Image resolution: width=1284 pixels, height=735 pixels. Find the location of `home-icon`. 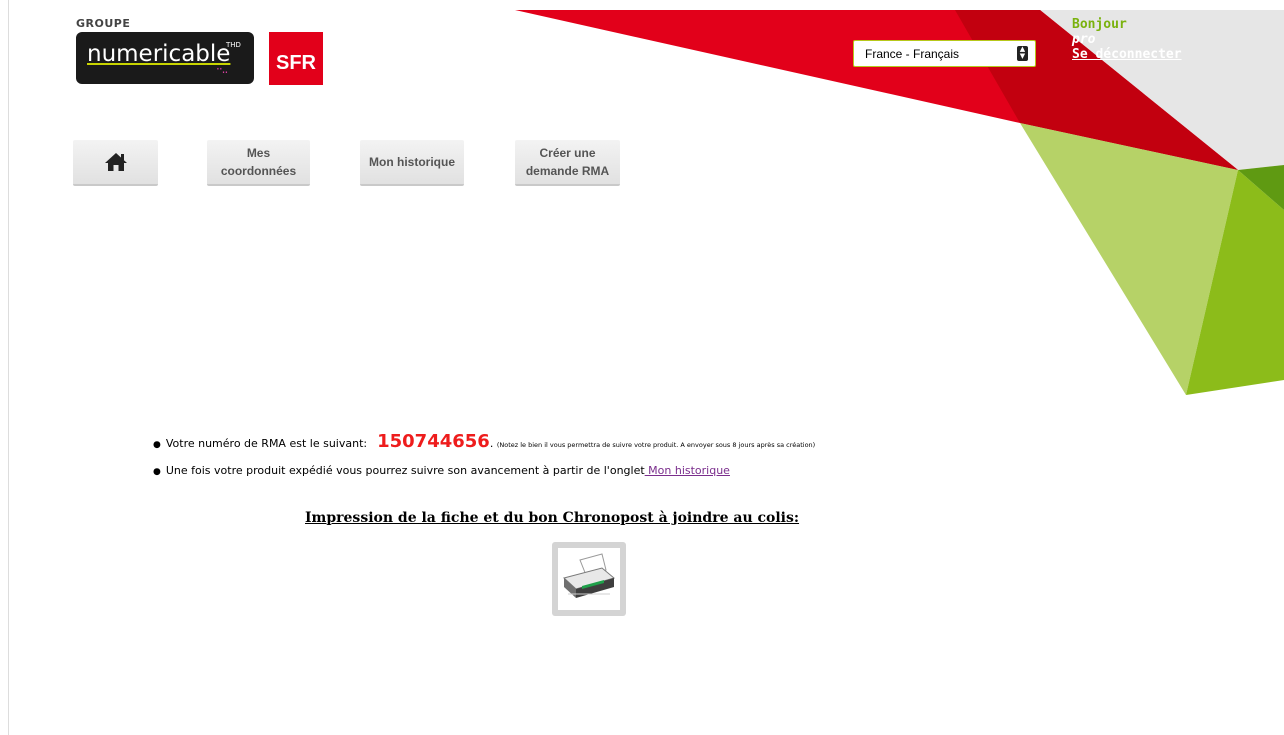

home-icon is located at coordinates (115, 162).